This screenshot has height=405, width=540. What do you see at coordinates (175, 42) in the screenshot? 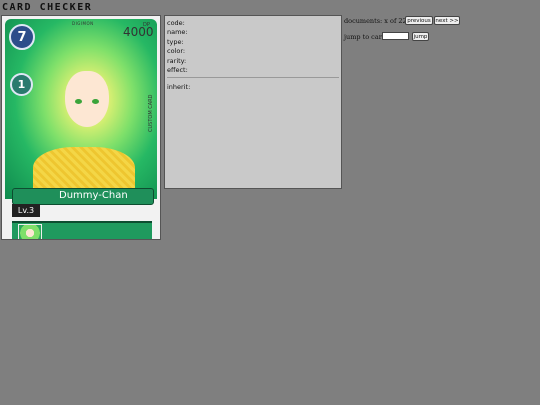
I see `type-label: type:` at bounding box center [175, 42].